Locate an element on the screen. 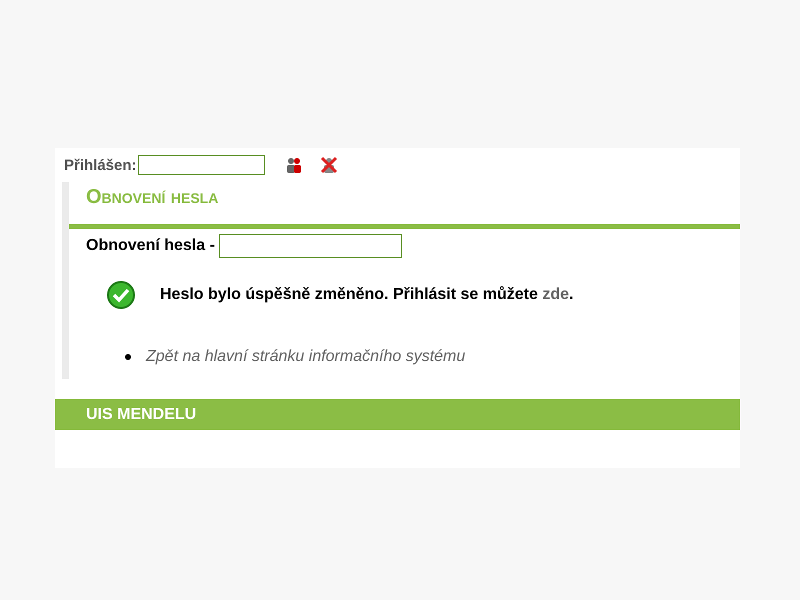  logged-in-label: Přihlášen: is located at coordinates (100, 165).